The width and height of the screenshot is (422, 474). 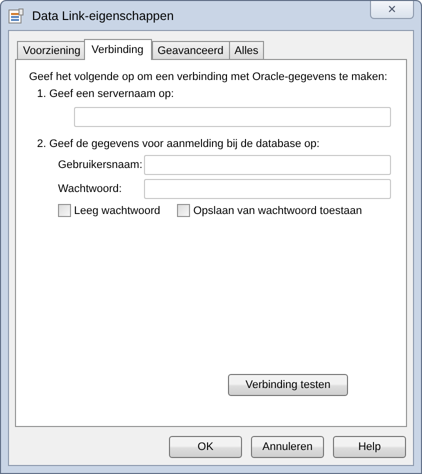 I want to click on tab: Voorziening, so click(x=51, y=50).